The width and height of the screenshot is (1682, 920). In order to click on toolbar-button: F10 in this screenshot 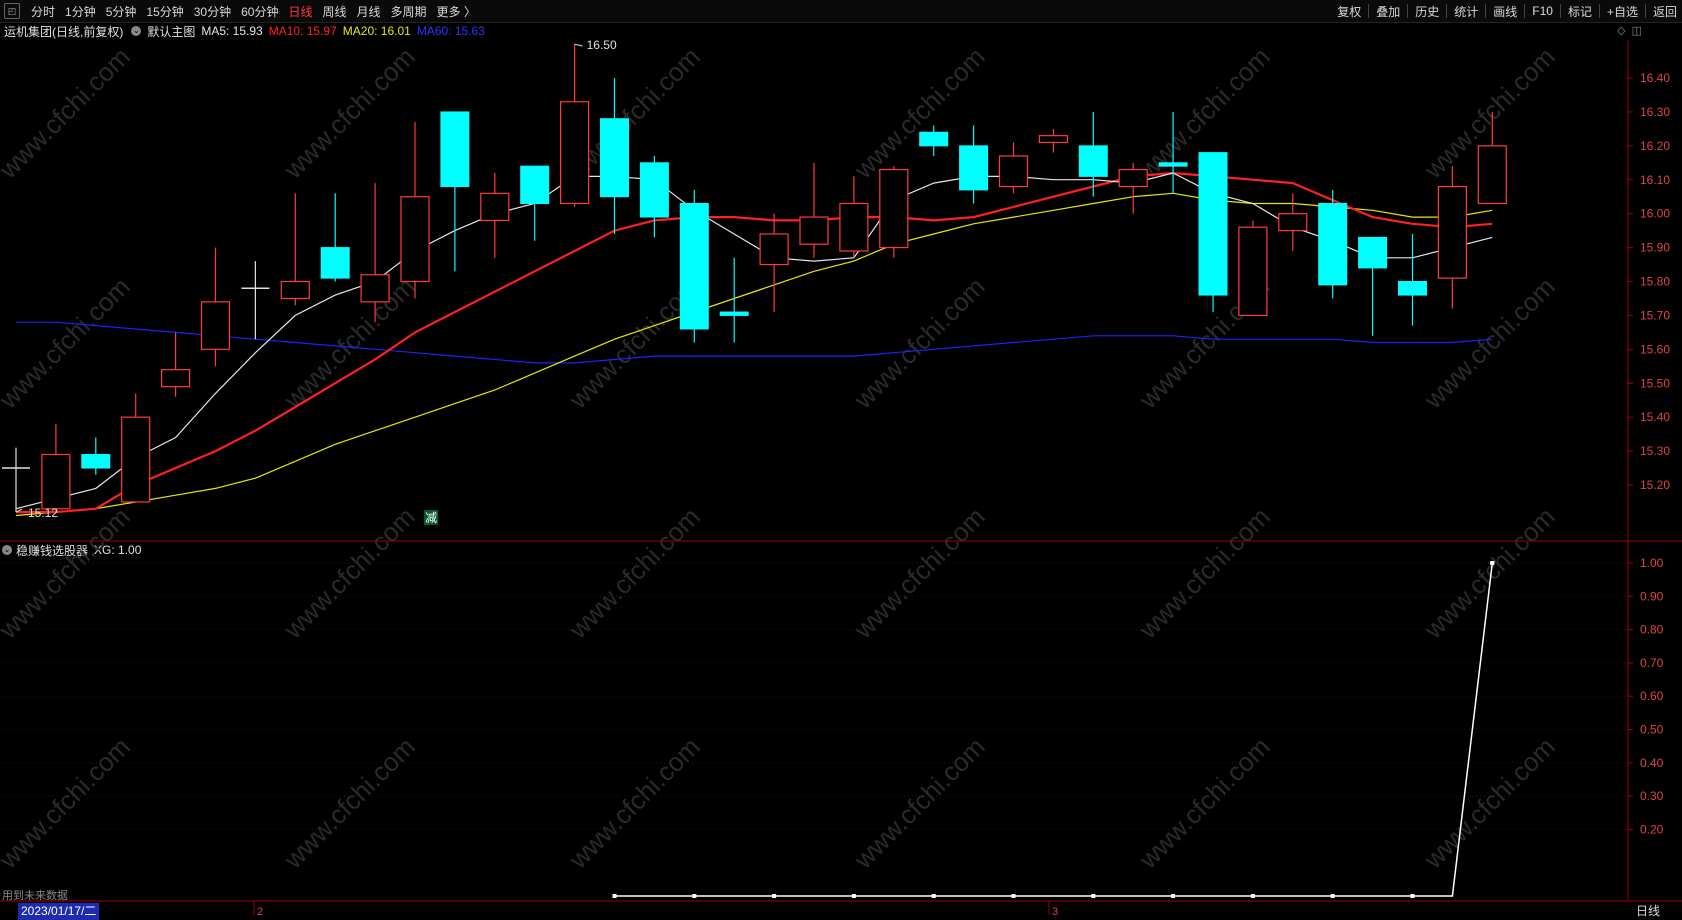, I will do `click(1542, 11)`.